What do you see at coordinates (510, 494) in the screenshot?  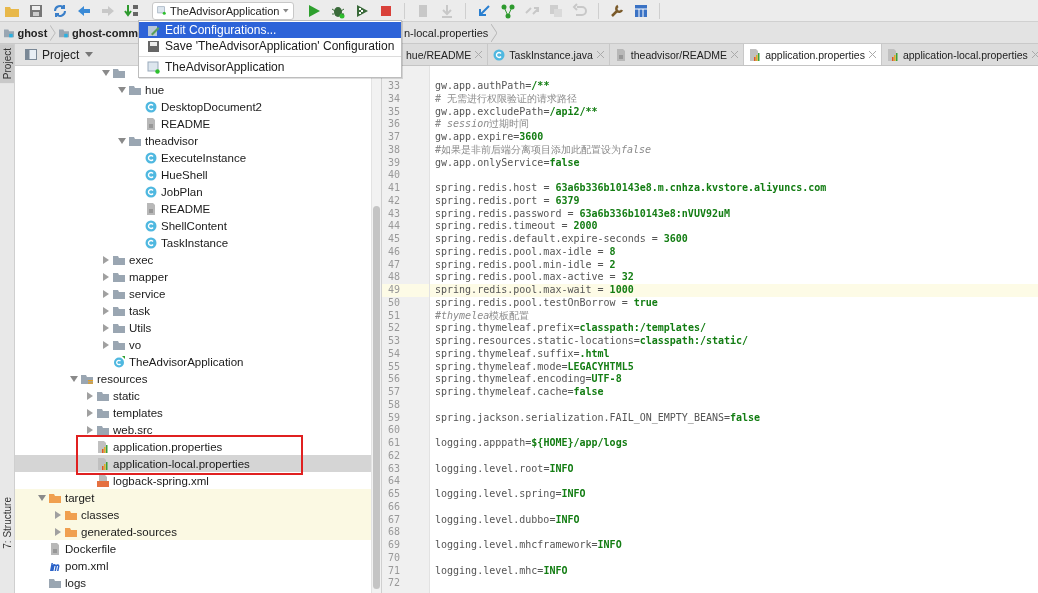 I see `code-line: logging.level.spring=INFO` at bounding box center [510, 494].